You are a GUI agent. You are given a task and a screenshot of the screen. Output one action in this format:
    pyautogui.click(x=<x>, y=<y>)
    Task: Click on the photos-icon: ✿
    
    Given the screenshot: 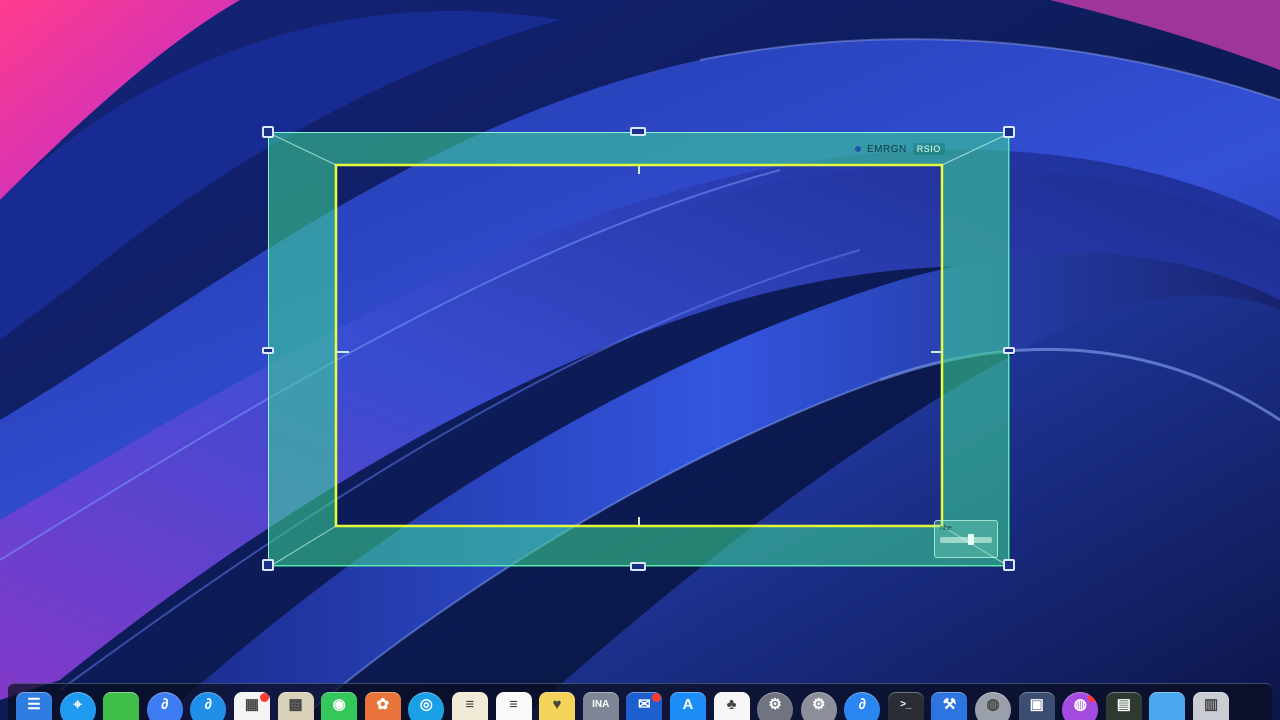 What is the action you would take?
    pyautogui.click(x=382, y=706)
    